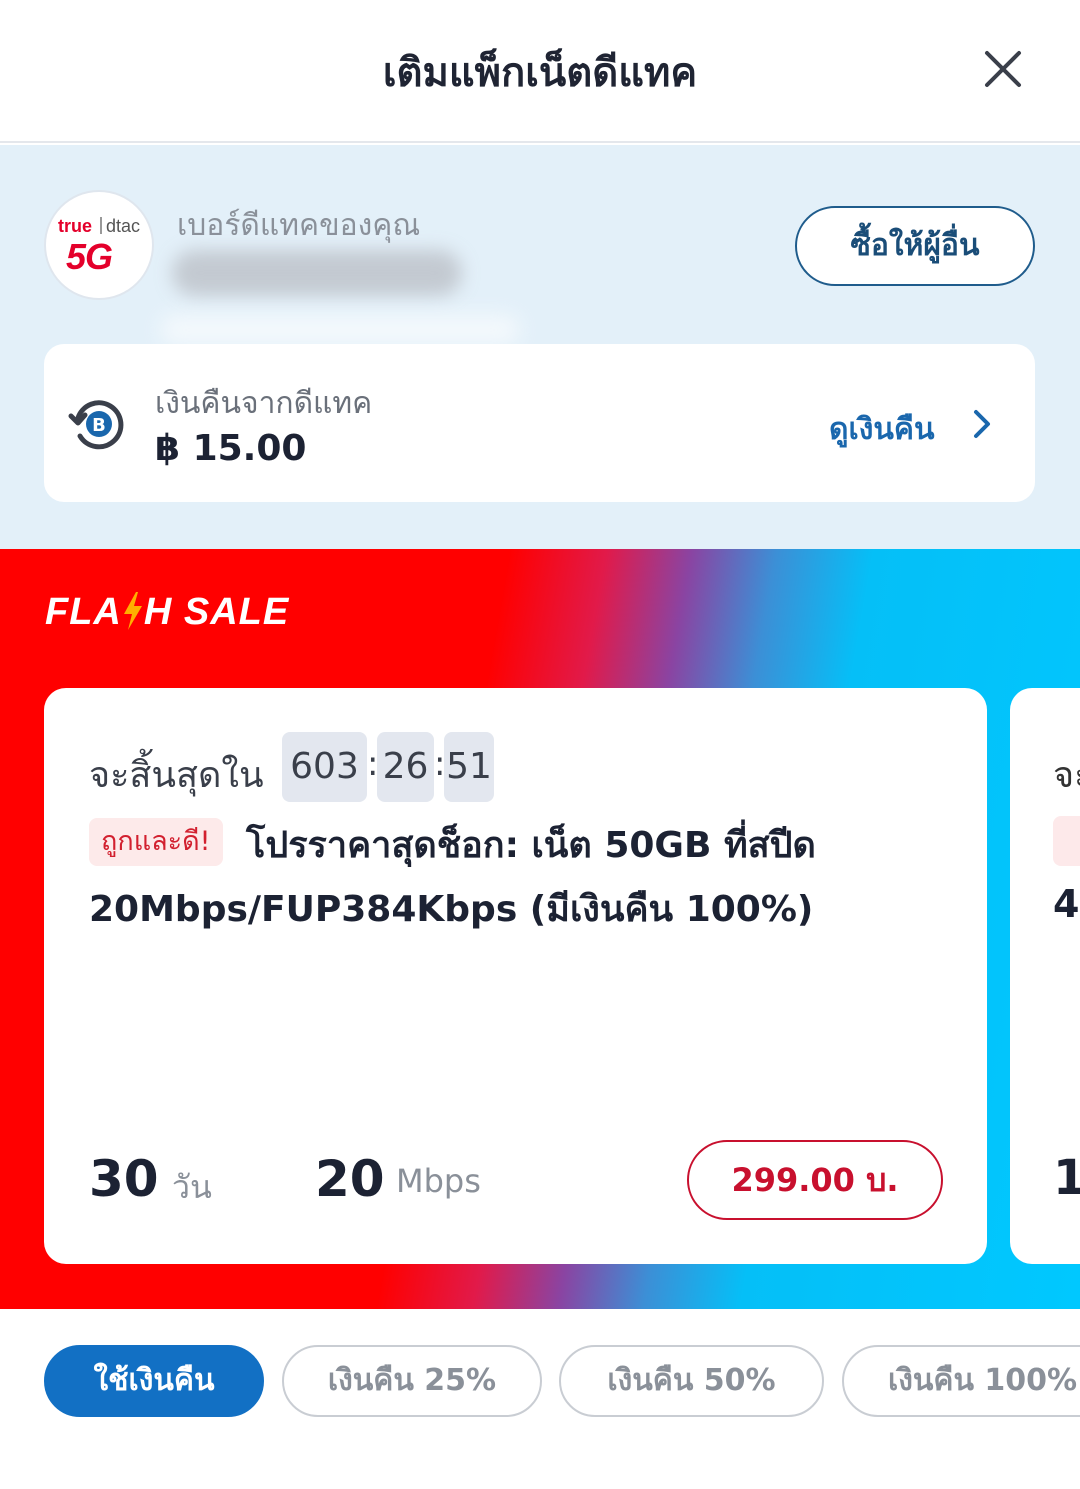  I want to click on expire-label: จะสิ้นสุดใน, so click(176, 775).